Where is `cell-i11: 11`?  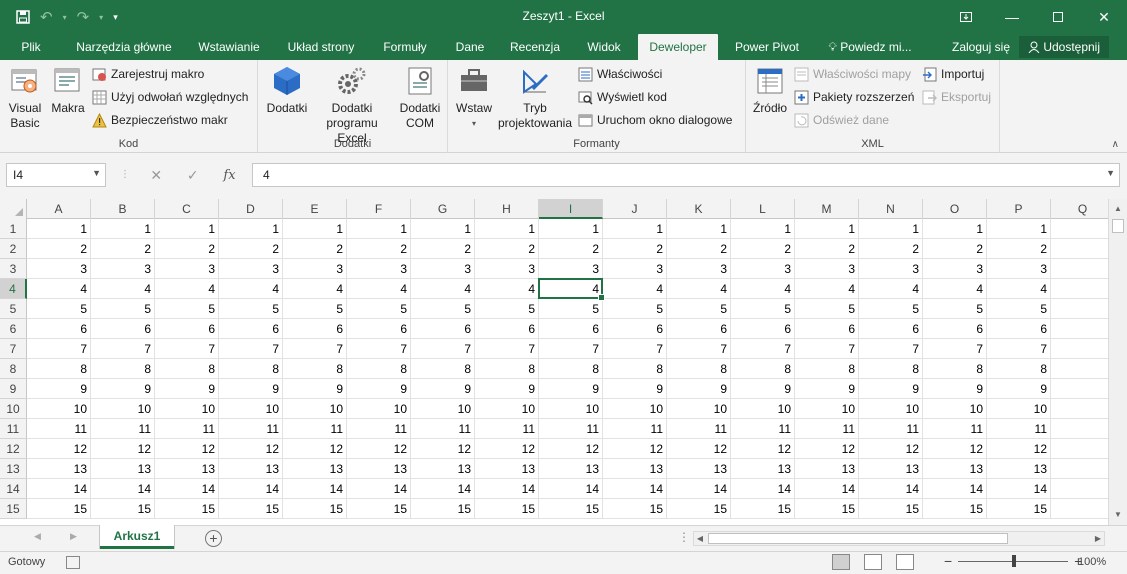
cell-i11: 11 is located at coordinates (571, 429).